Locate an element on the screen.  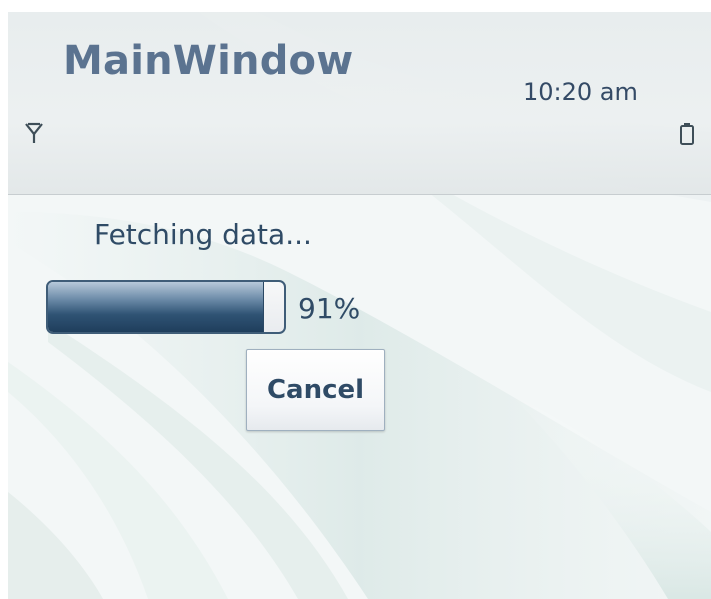
progress-percent-label: 91% is located at coordinates (329, 308).